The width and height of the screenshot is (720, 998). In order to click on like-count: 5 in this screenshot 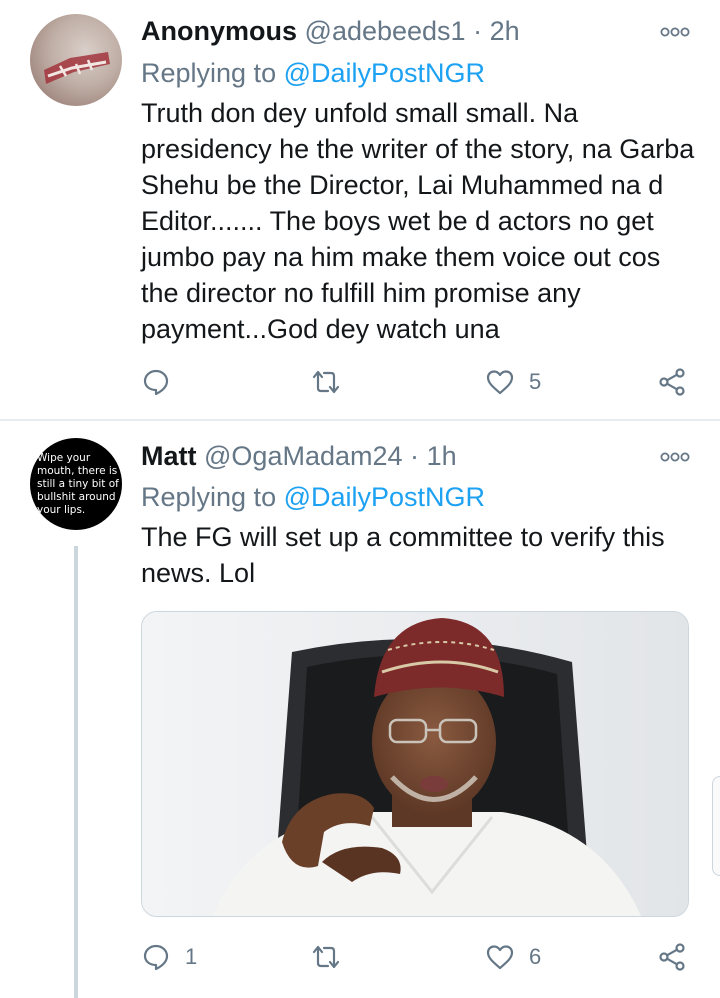, I will do `click(535, 381)`.